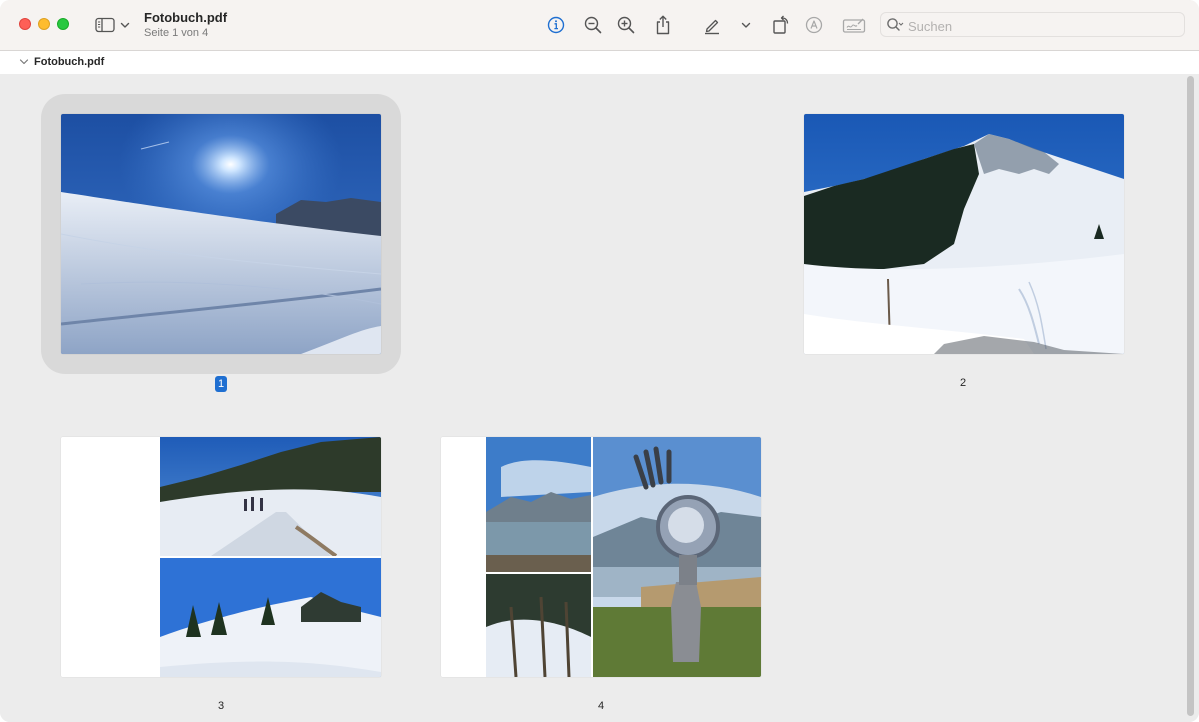 The height and width of the screenshot is (722, 1199). Describe the element at coordinates (176, 33) in the screenshot. I see `document-subtitle: Seite 1 von 4` at that location.